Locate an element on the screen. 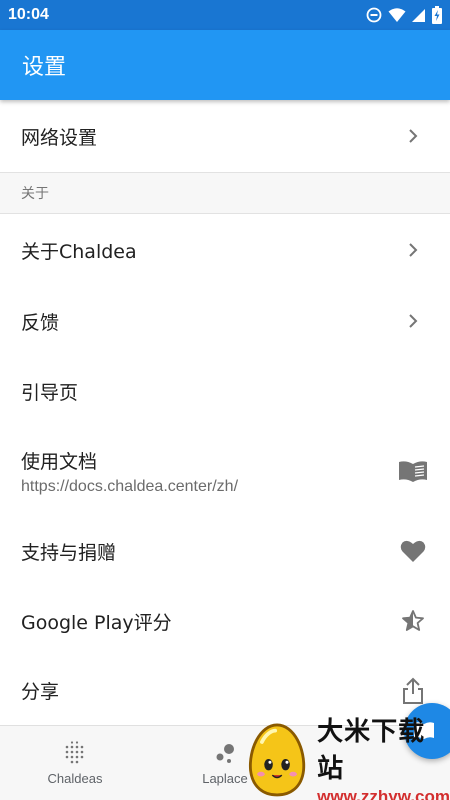 This screenshot has height=800, width=450. guide-page-item: 引导页 is located at coordinates (225, 391).